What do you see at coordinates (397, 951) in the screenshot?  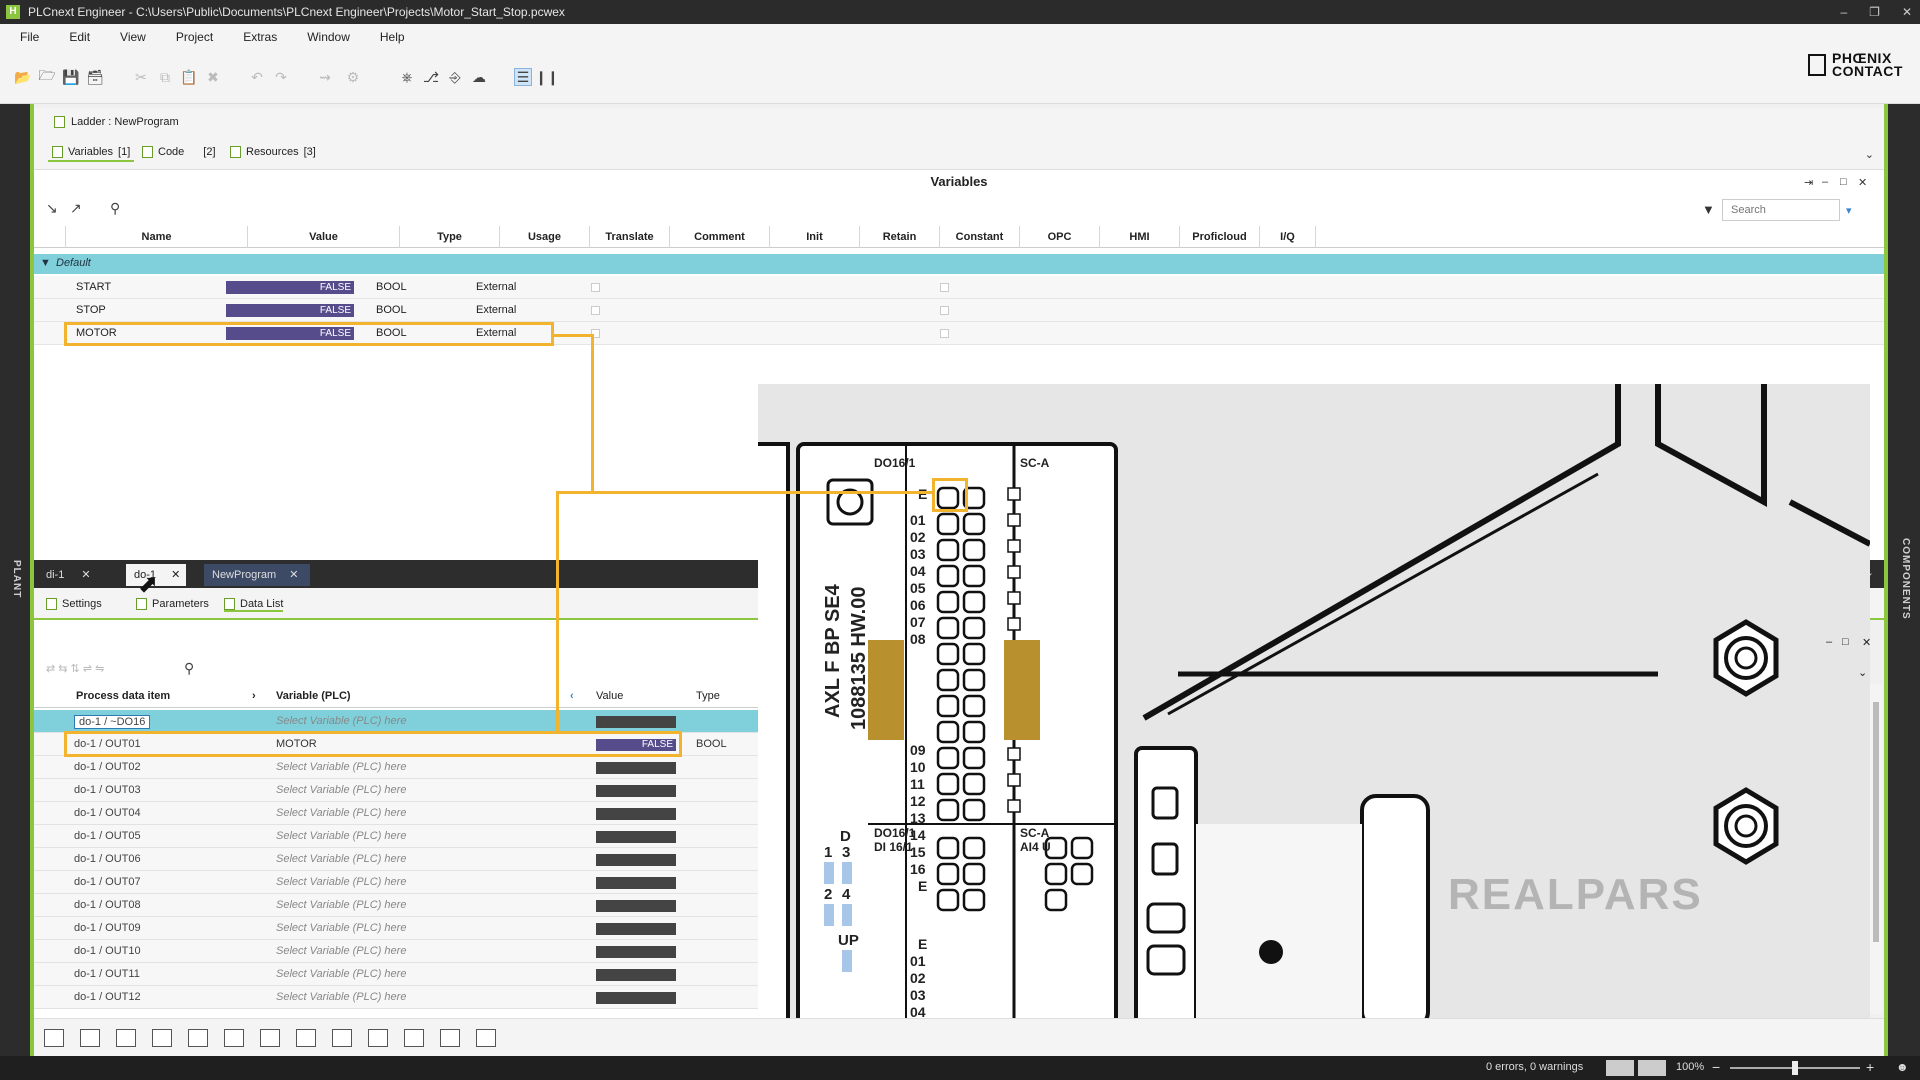 I see `table-row: do-1 / OUT10 Select Variable (PLC) here` at bounding box center [397, 951].